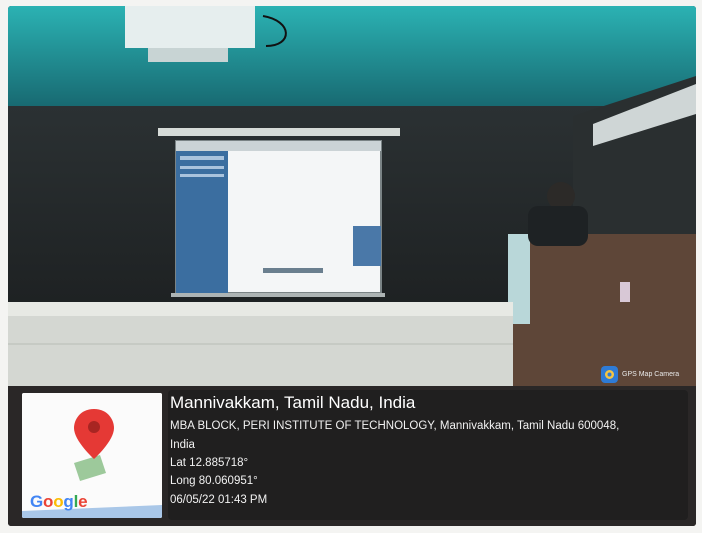 This screenshot has height=533, width=702. I want to click on screen-housing, so click(279, 132).